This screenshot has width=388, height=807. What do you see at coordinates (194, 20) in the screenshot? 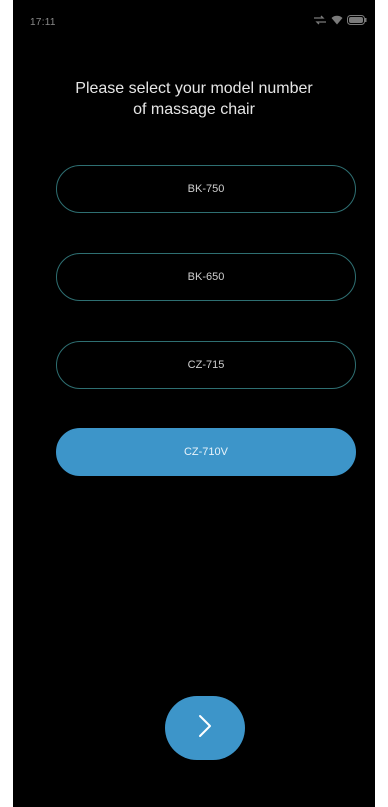
I see `status-bar: 17:11` at bounding box center [194, 20].